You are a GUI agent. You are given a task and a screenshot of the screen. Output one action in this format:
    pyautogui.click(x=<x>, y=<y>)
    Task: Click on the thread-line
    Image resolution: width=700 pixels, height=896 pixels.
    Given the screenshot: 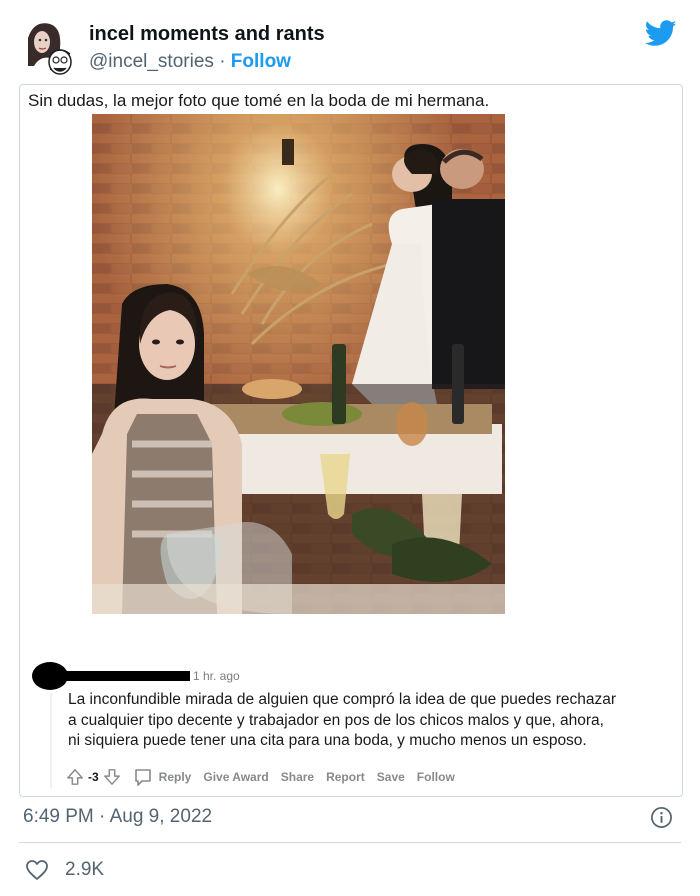 What is the action you would take?
    pyautogui.click(x=51, y=740)
    